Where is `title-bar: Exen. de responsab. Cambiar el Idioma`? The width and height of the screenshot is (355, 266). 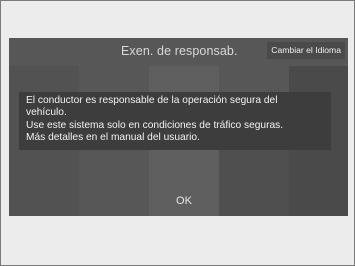
title-bar: Exen. de responsab. Cambiar el Idioma is located at coordinates (178, 52).